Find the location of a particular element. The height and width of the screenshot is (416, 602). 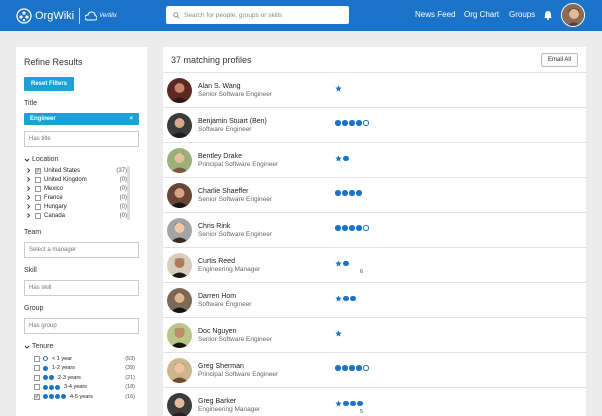

profile-title: Principal Software Engineer is located at coordinates (238, 164).